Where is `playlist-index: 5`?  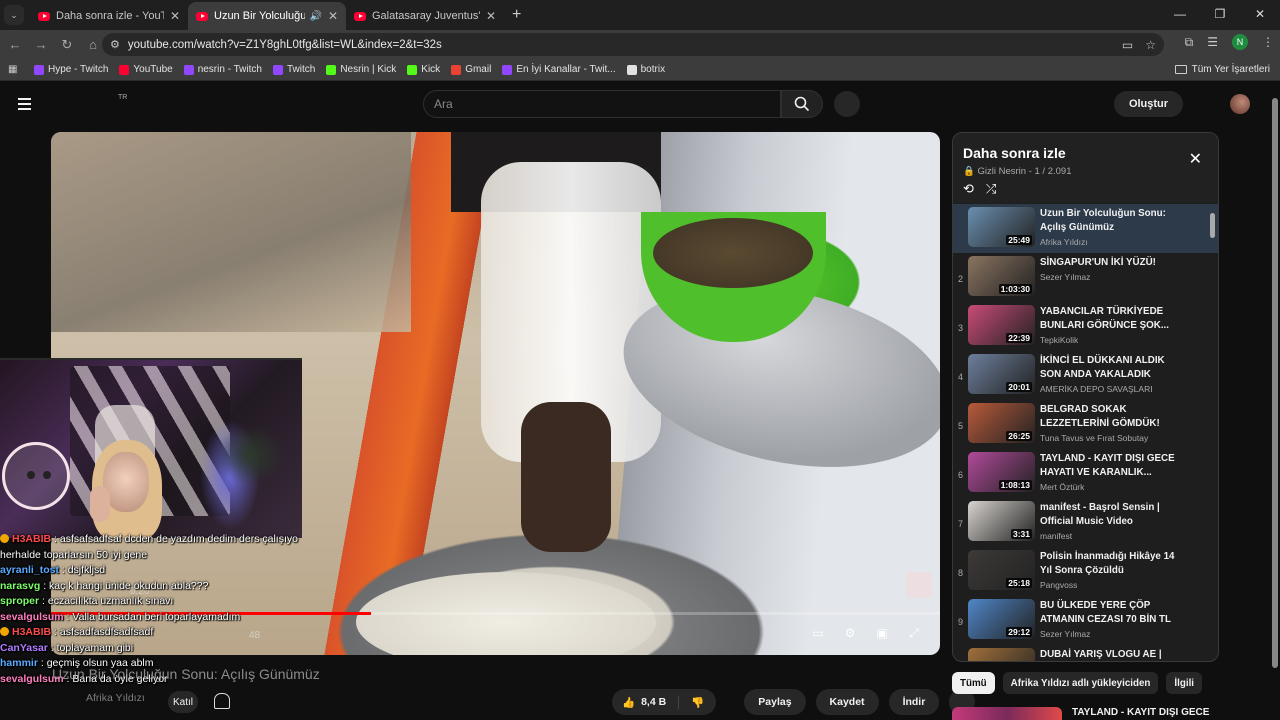
playlist-index: 5 is located at coordinates (960, 426).